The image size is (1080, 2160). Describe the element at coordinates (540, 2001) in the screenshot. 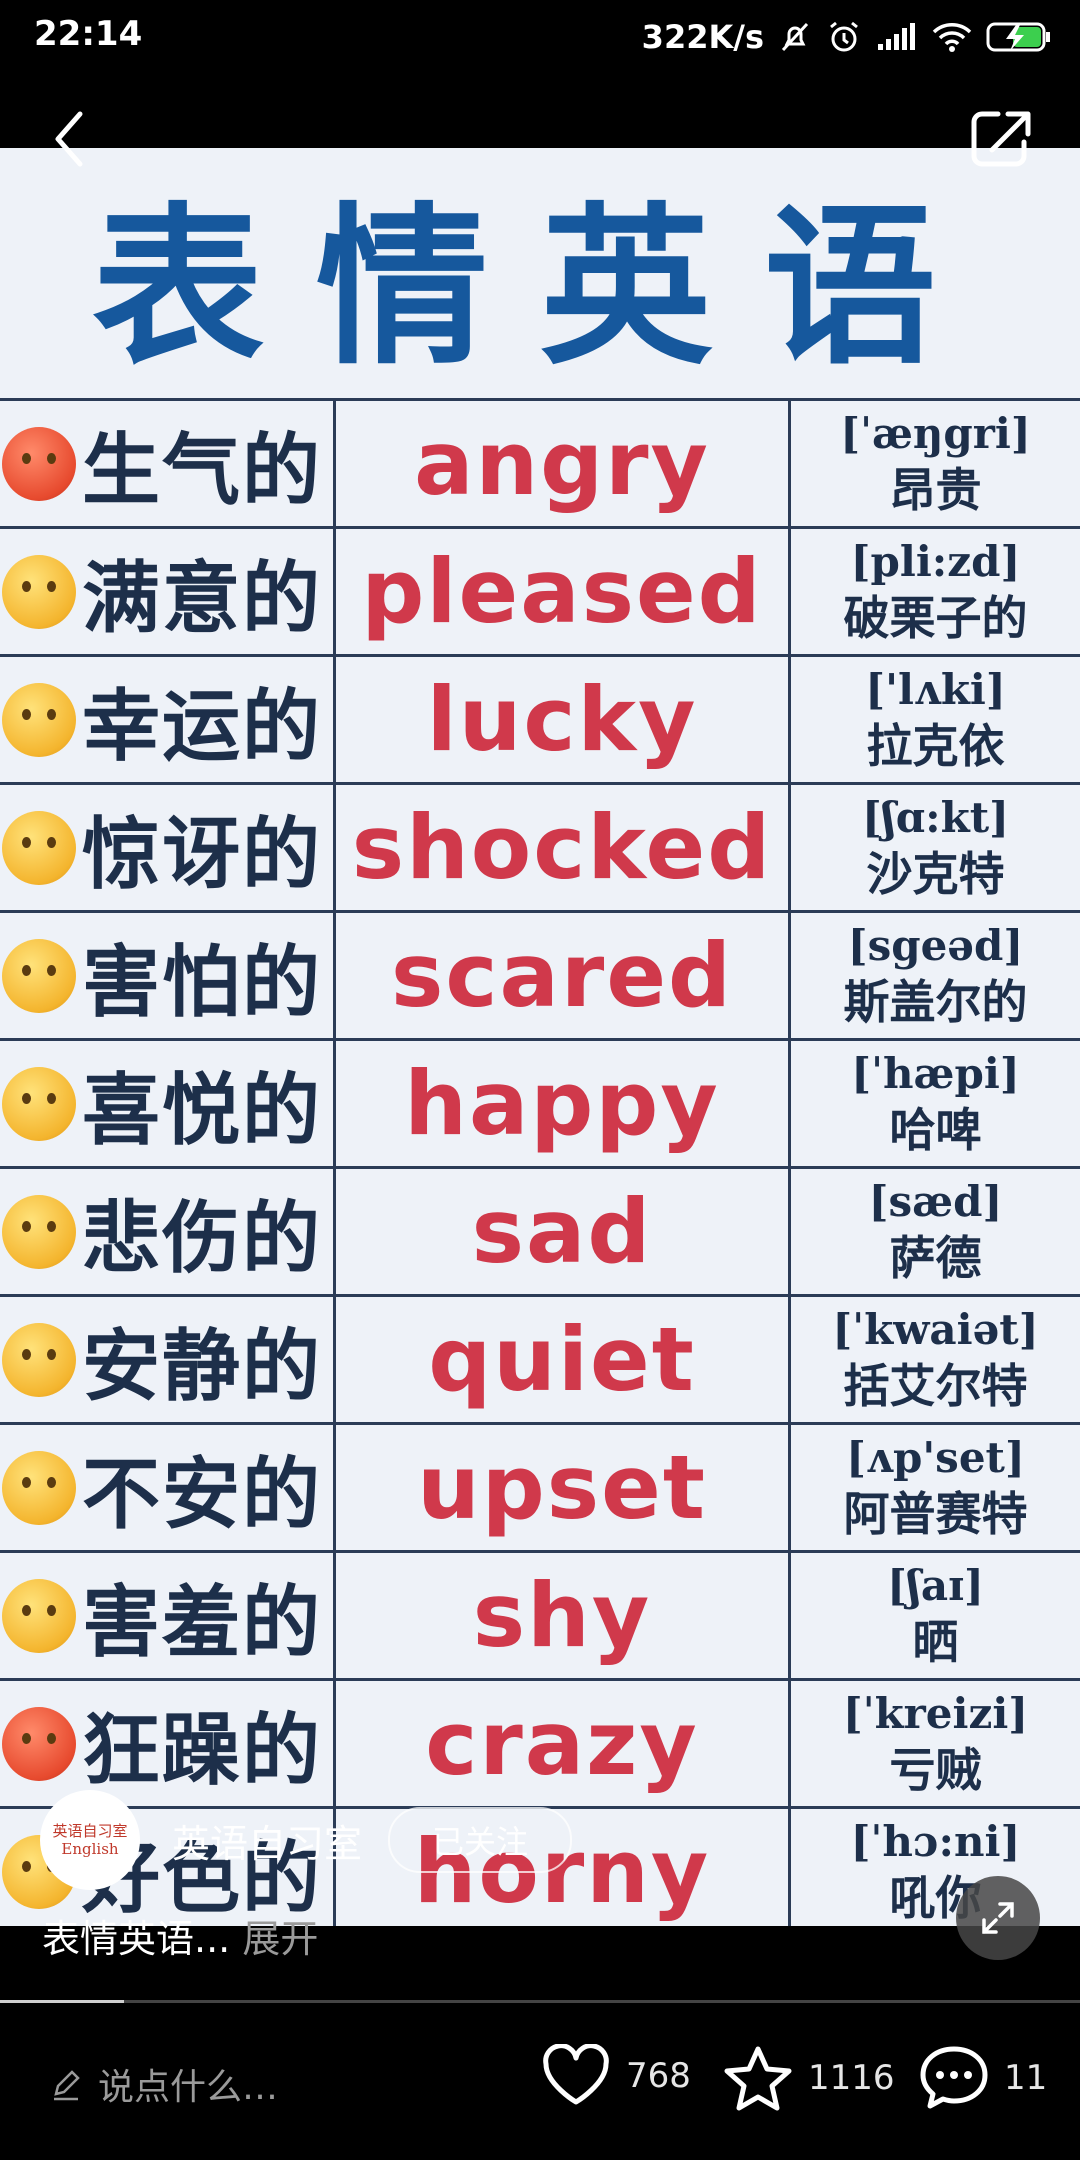

I see `progress-bar` at that location.